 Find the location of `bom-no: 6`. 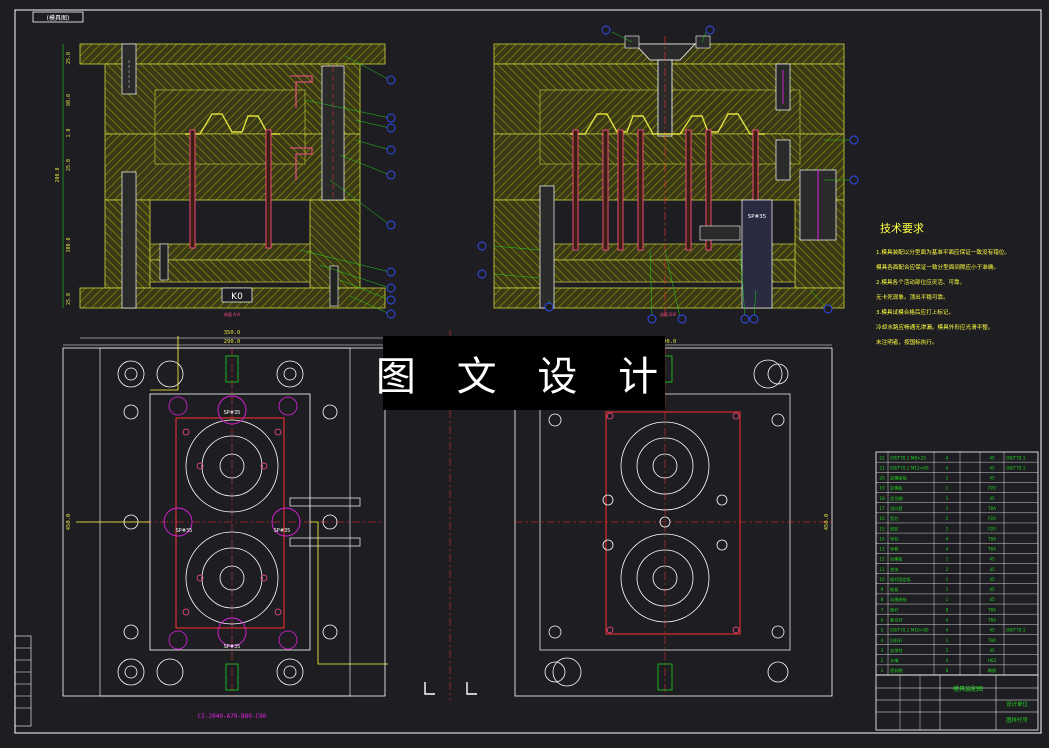

bom-no: 6 is located at coordinates (882, 619).